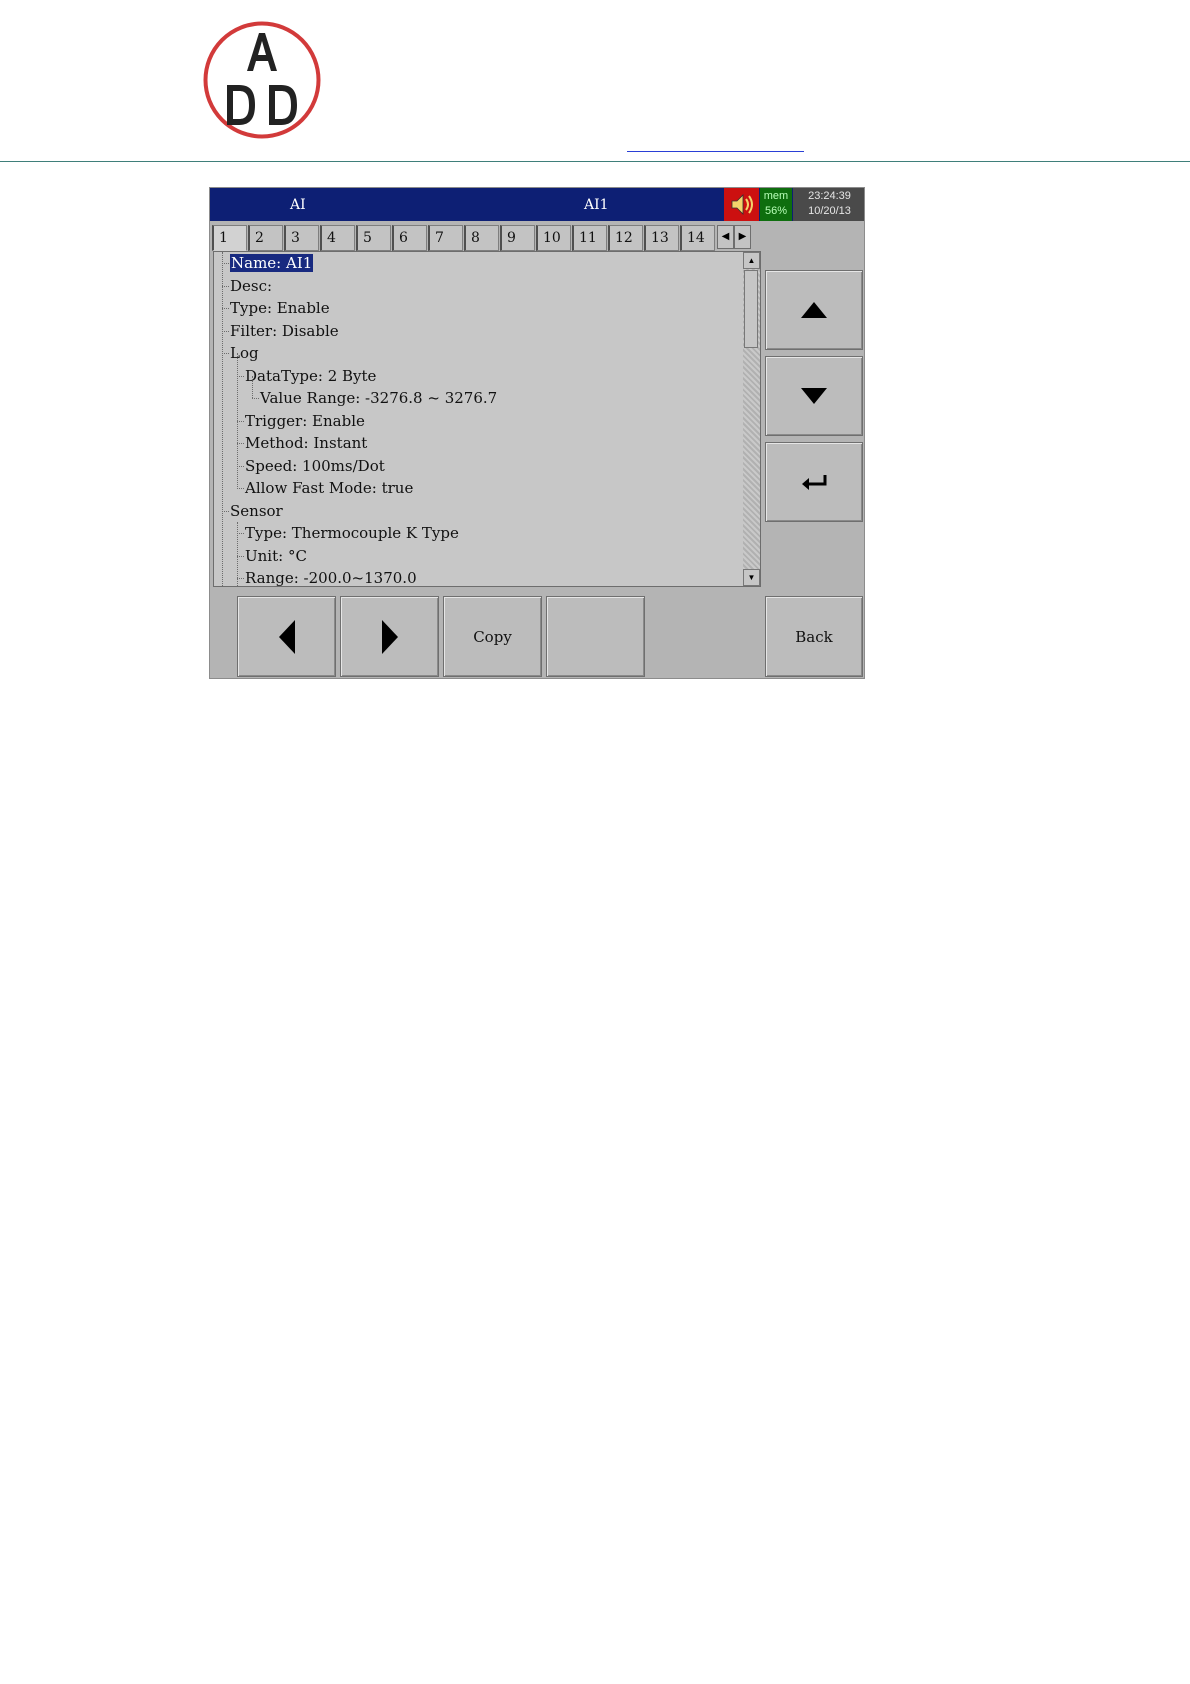  Describe the element at coordinates (596, 205) in the screenshot. I see `channel-title: AI1` at that location.